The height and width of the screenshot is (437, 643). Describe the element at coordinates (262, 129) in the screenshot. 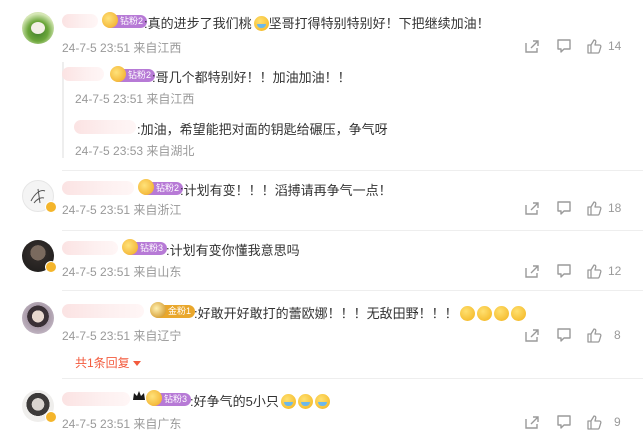

I see `reply-text: :加油，希望能把对面的钥匙给碾压，争气呀` at that location.